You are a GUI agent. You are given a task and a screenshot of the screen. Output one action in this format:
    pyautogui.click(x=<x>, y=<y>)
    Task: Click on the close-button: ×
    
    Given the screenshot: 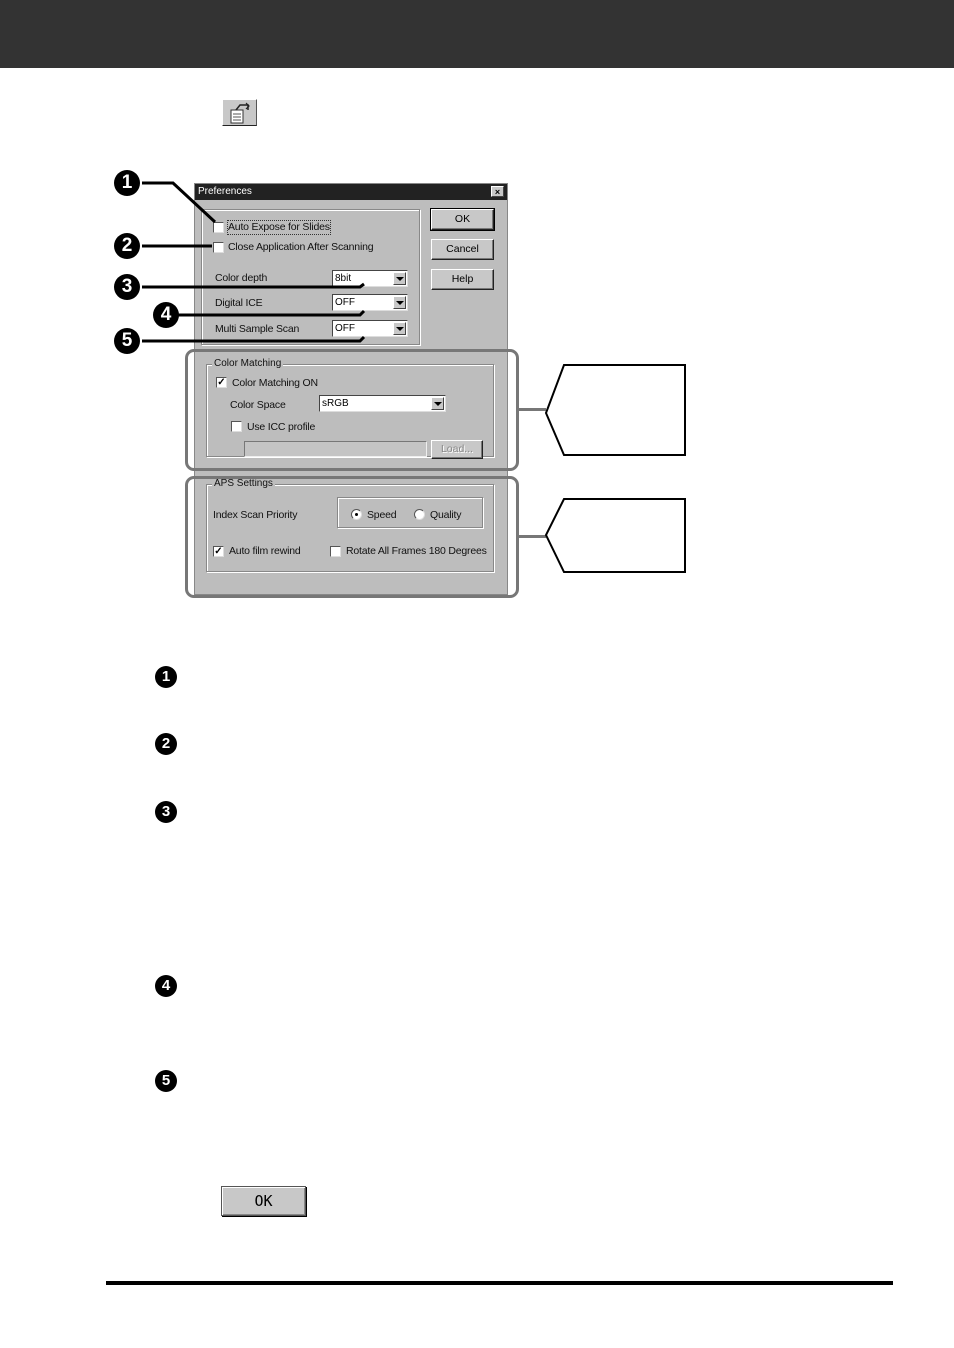 What is the action you would take?
    pyautogui.click(x=497, y=191)
    